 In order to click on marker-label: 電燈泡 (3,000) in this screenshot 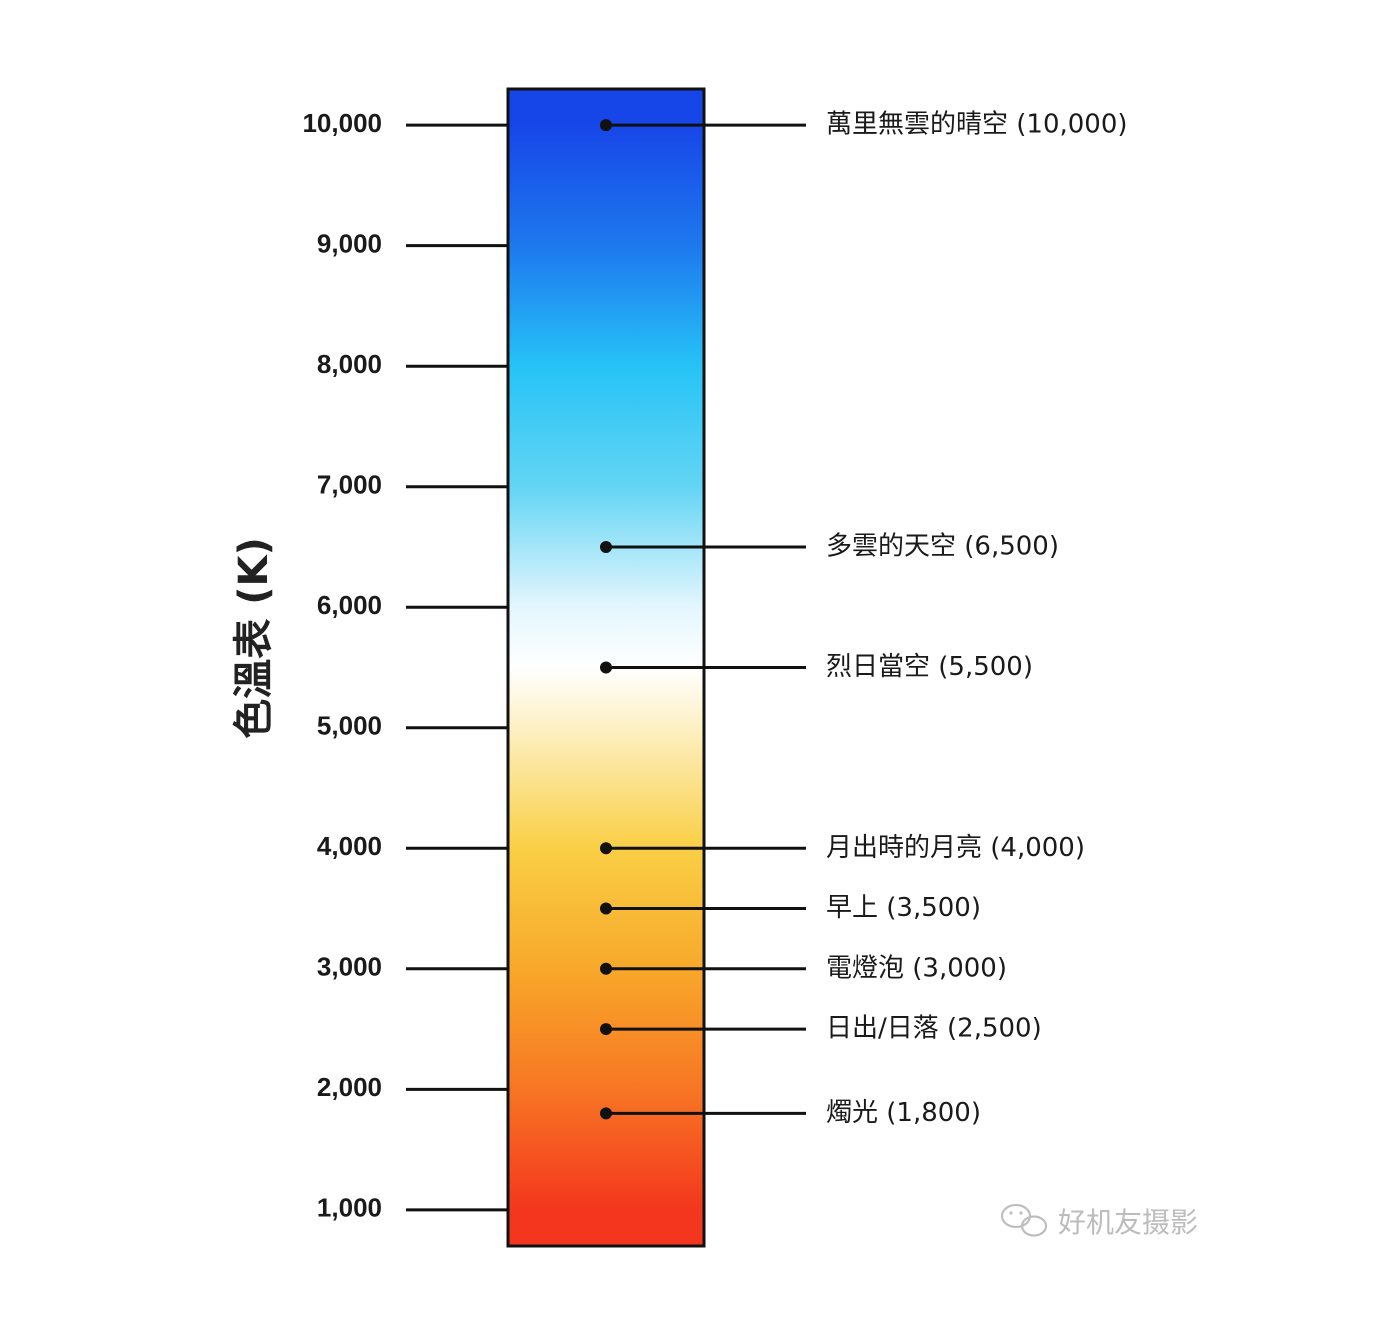, I will do `click(916, 968)`.